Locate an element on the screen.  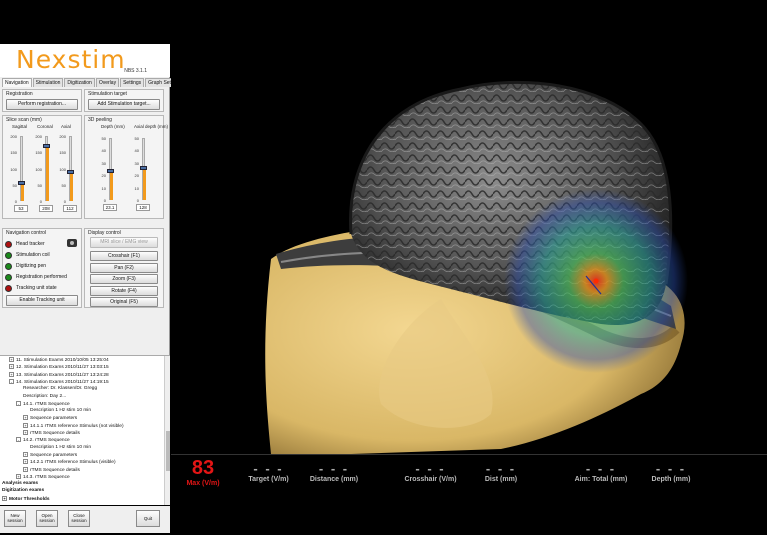
display-button-2: Zoom (F3) is located at coordinates (124, 279).